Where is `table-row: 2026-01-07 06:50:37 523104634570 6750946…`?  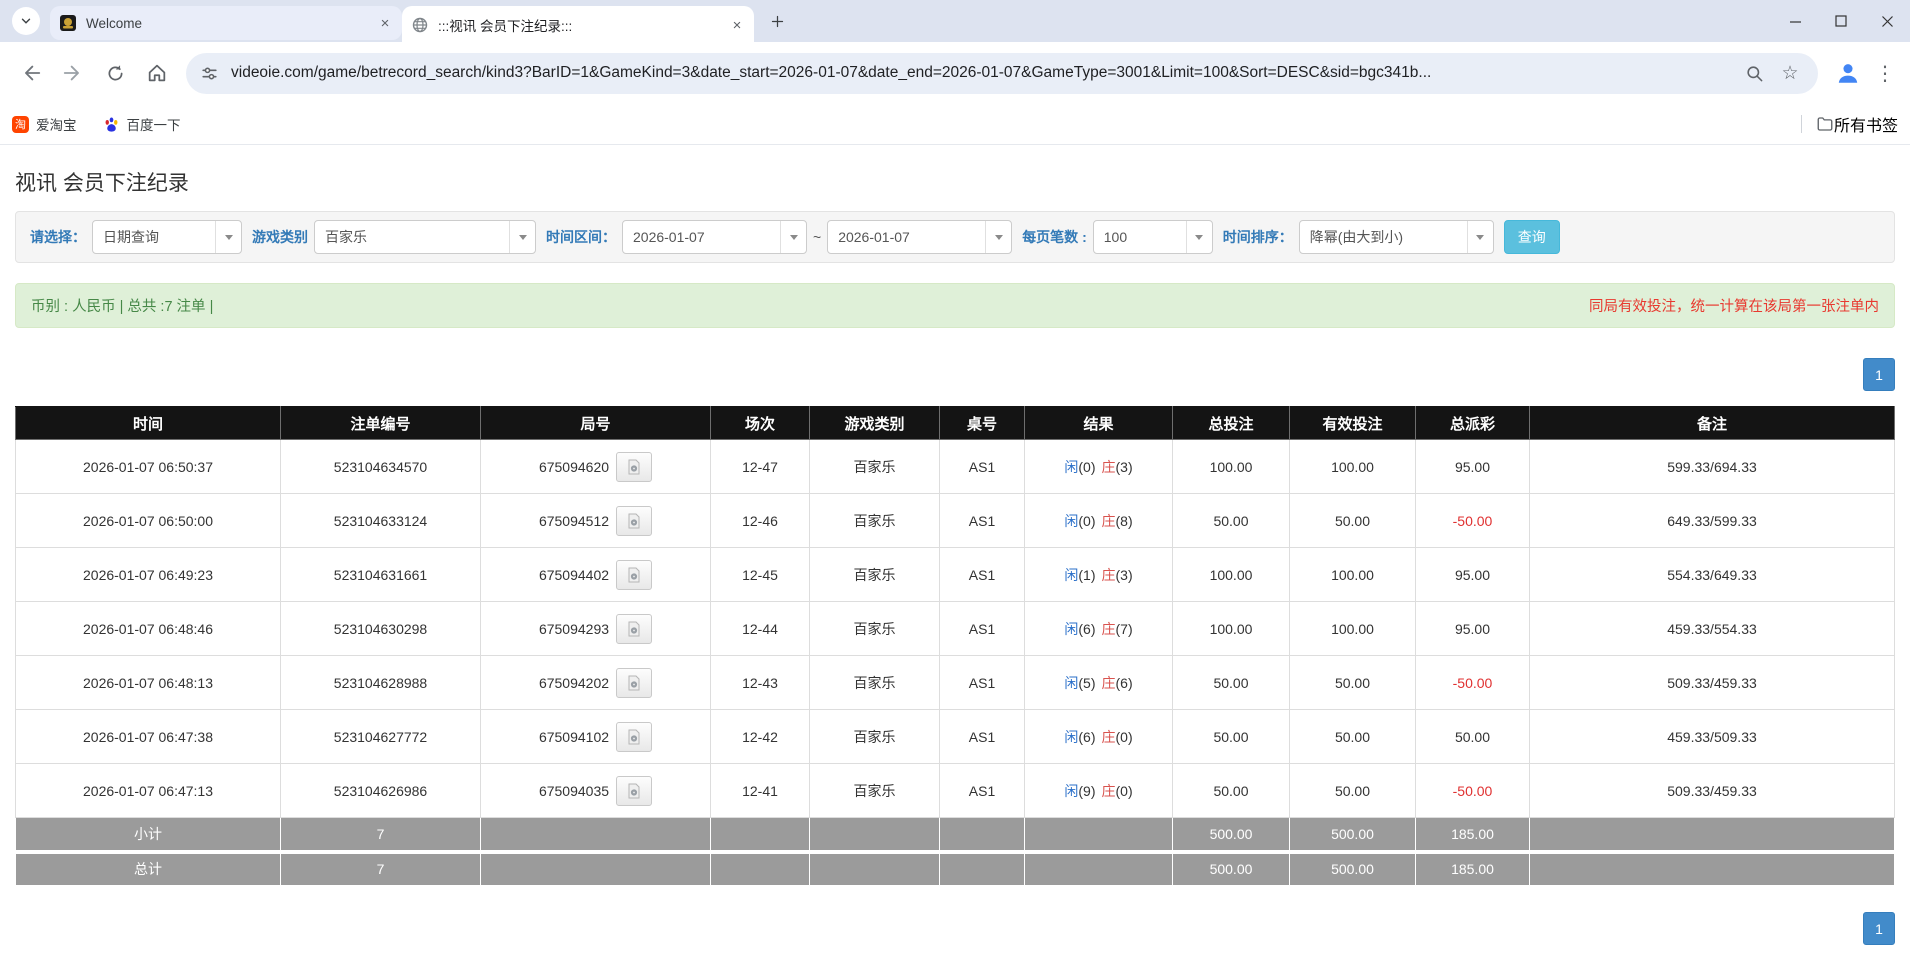 table-row: 2026-01-07 06:50:37 523104634570 6750946… is located at coordinates (955, 466).